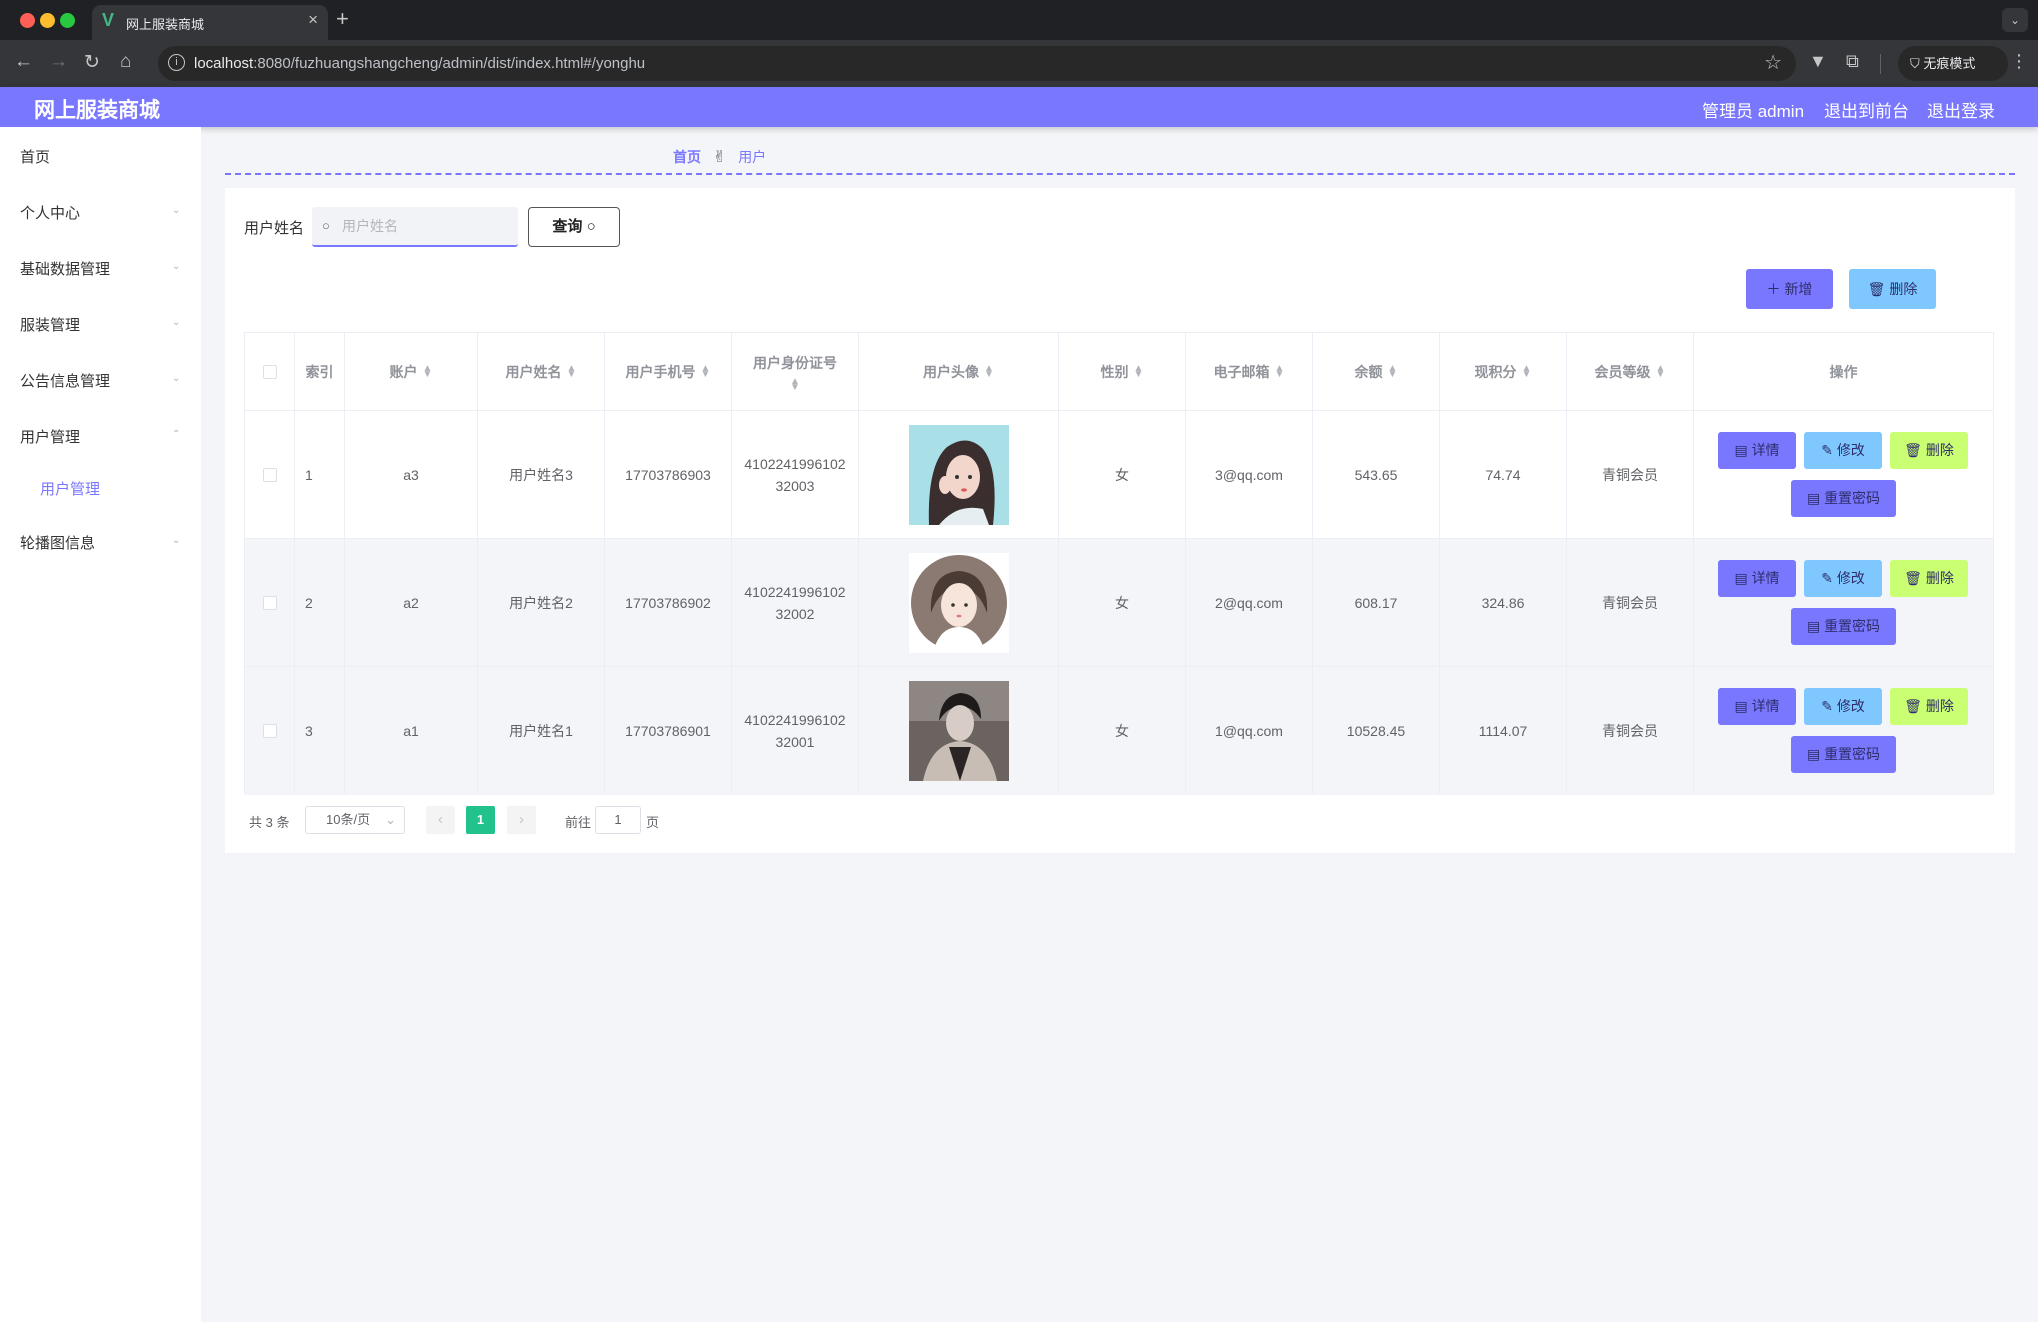 The image size is (2038, 1322). Describe the element at coordinates (440, 820) in the screenshot. I see `prev-page-button: ‹` at that location.